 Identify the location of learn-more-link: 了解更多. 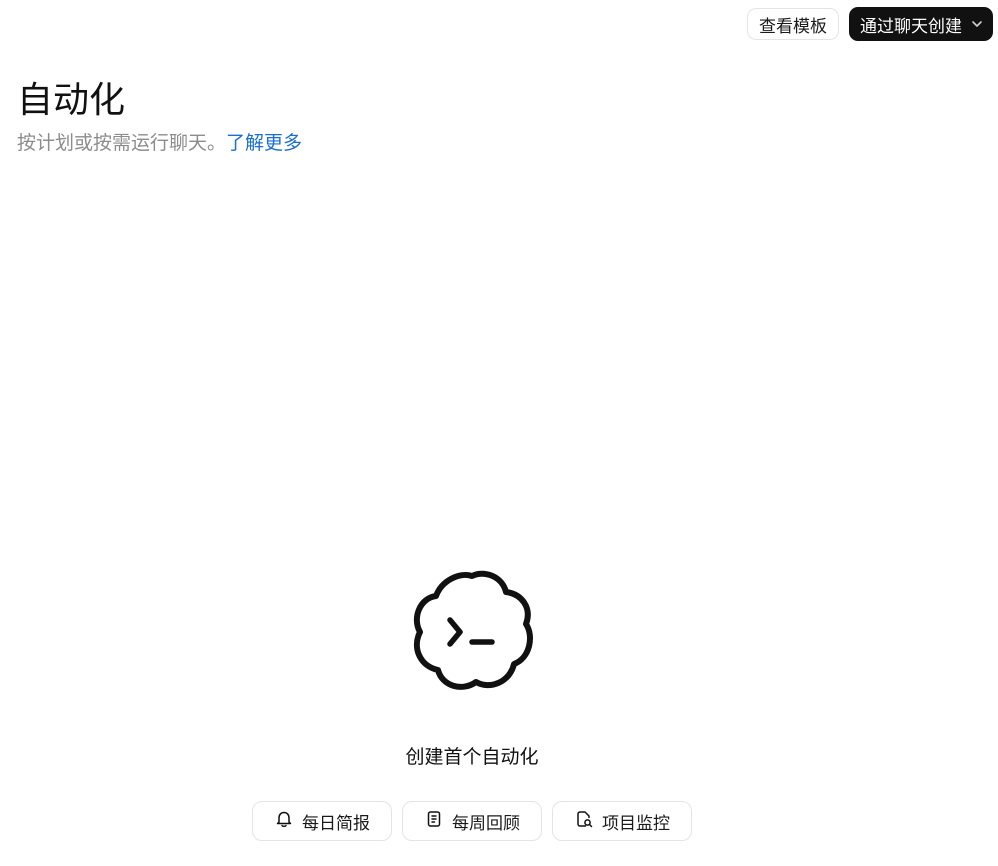
(264, 143).